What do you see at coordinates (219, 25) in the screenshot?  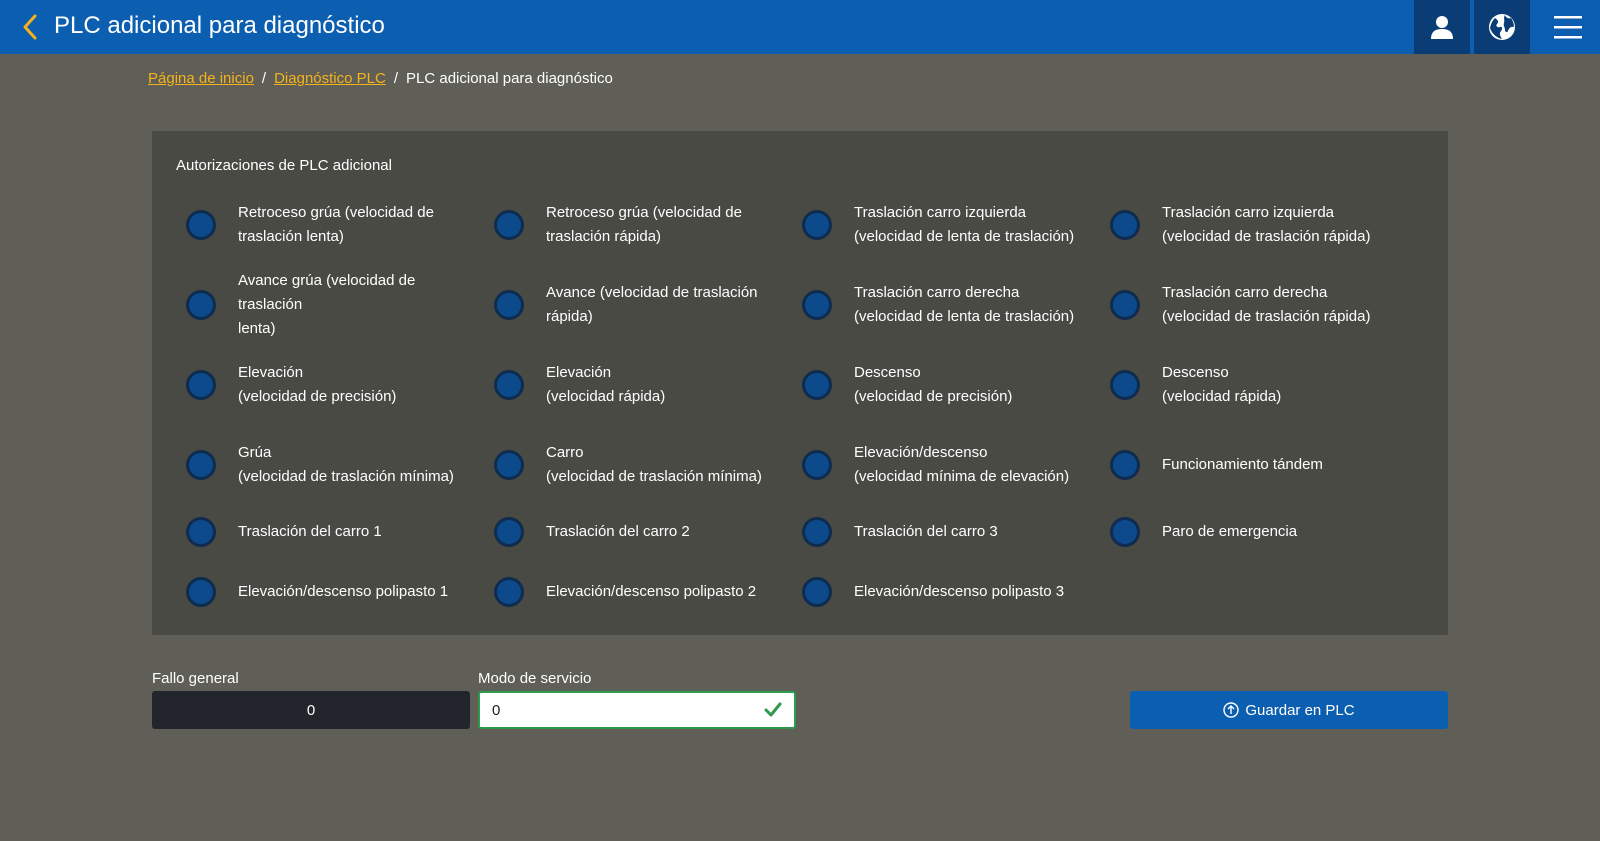 I see `page-title: PLC adicional para diagnóstico` at bounding box center [219, 25].